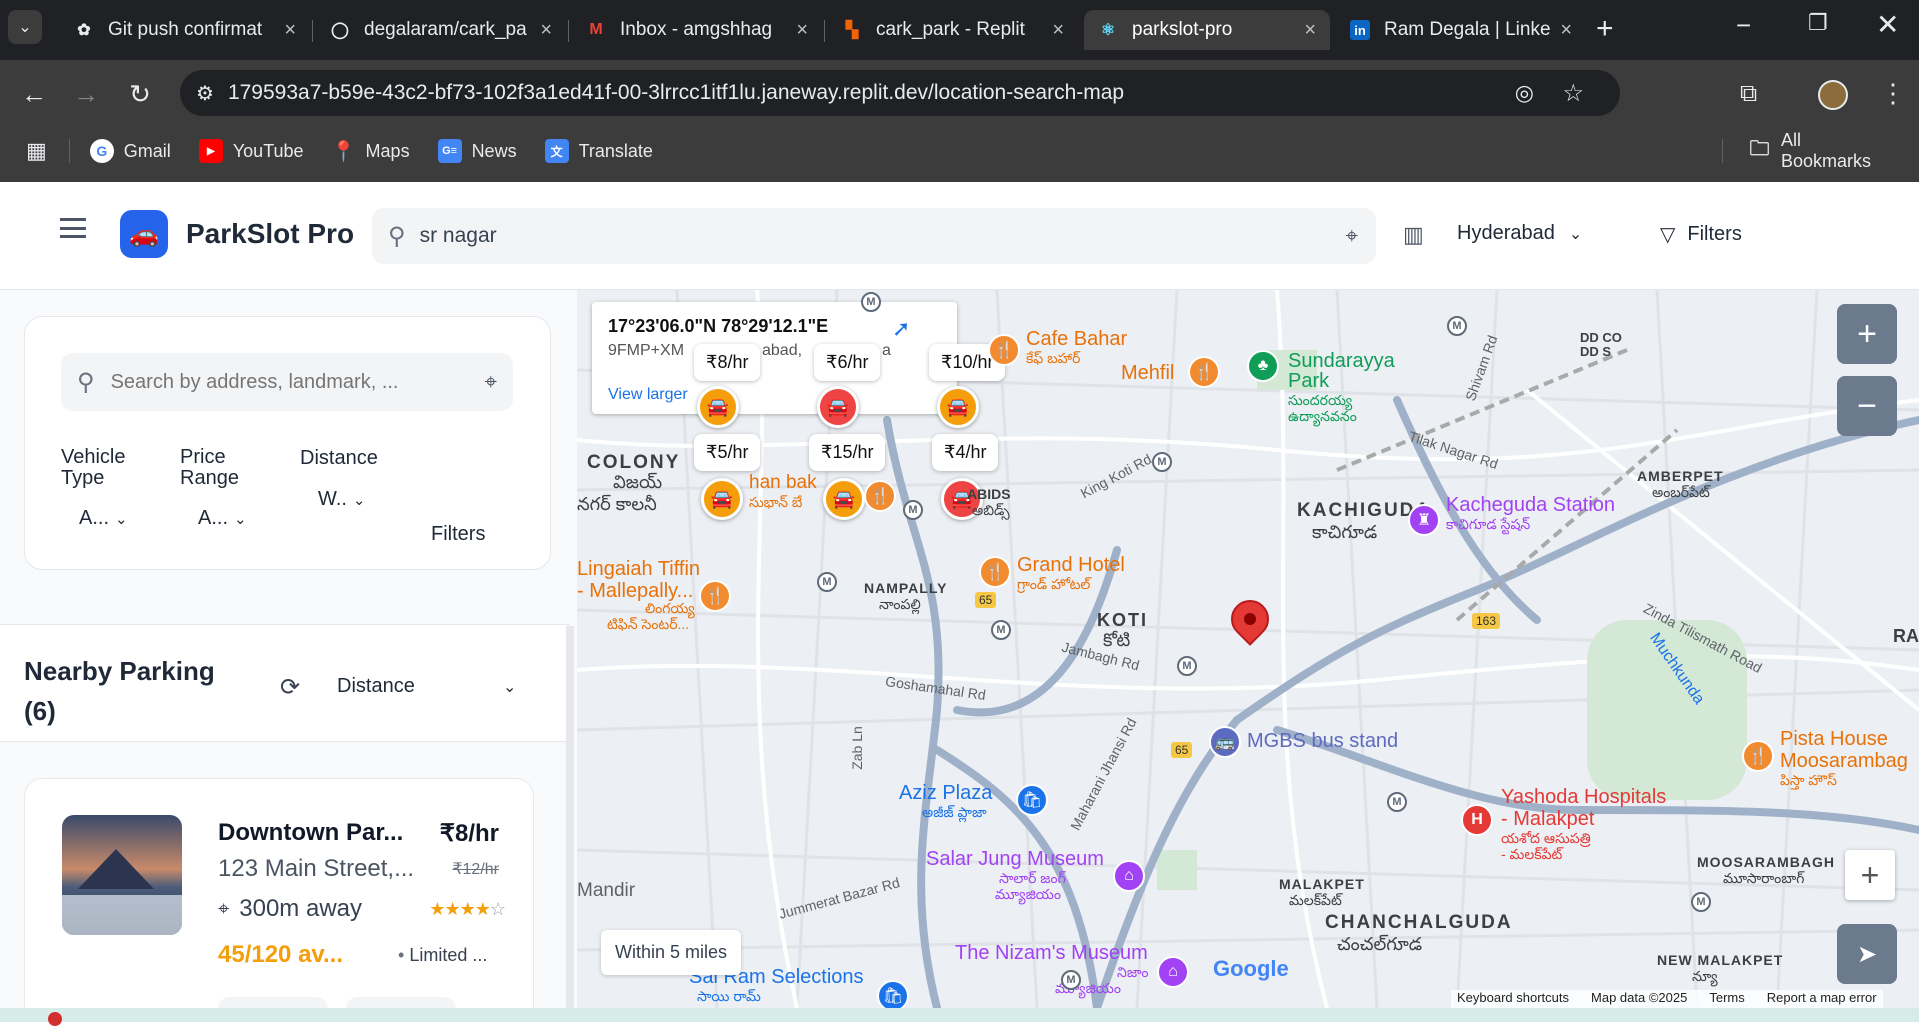  I want to click on bookmark-maps: 📍 Maps, so click(370, 151).